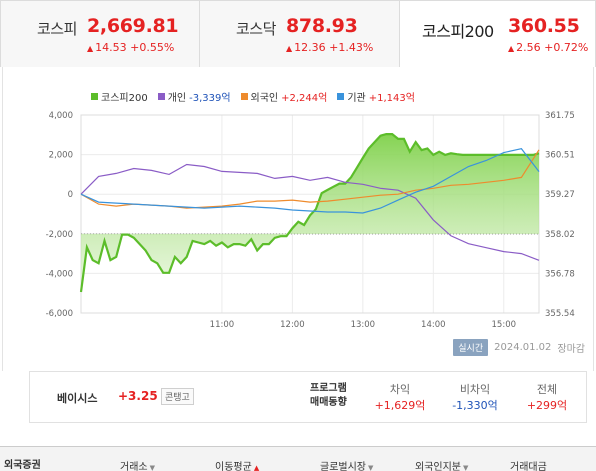 Image resolution: width=596 pixels, height=471 pixels. What do you see at coordinates (547, 405) in the screenshot?
I see `program-col-value: +299억` at bounding box center [547, 405].